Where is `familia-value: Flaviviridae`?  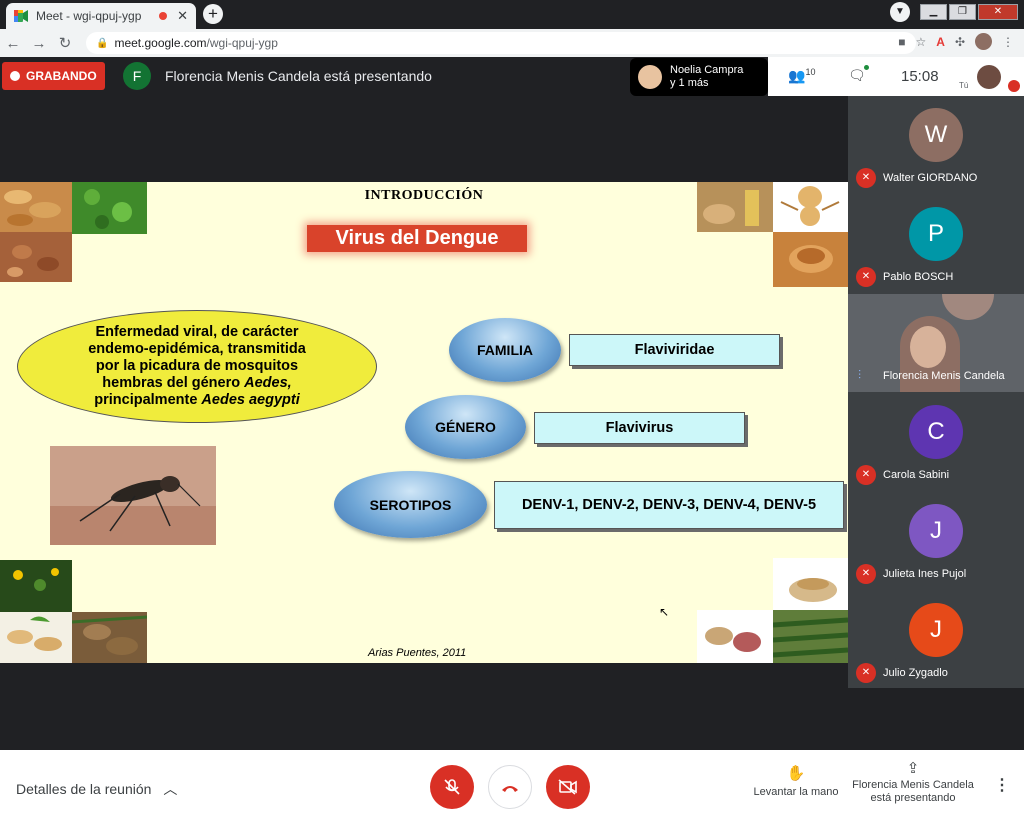
familia-value: Flaviviridae is located at coordinates (674, 350).